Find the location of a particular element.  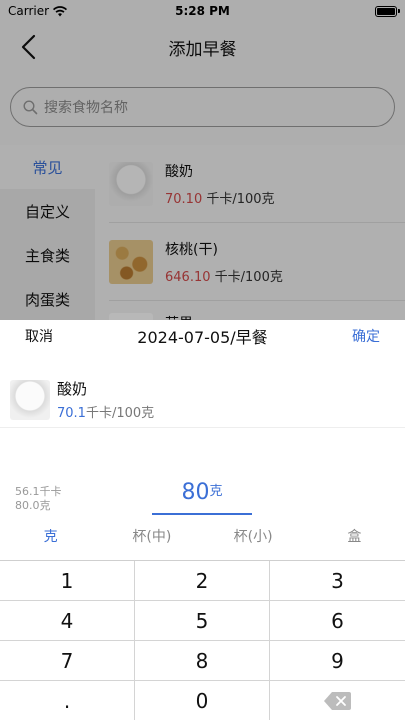

walnut-icon is located at coordinates (131, 262).